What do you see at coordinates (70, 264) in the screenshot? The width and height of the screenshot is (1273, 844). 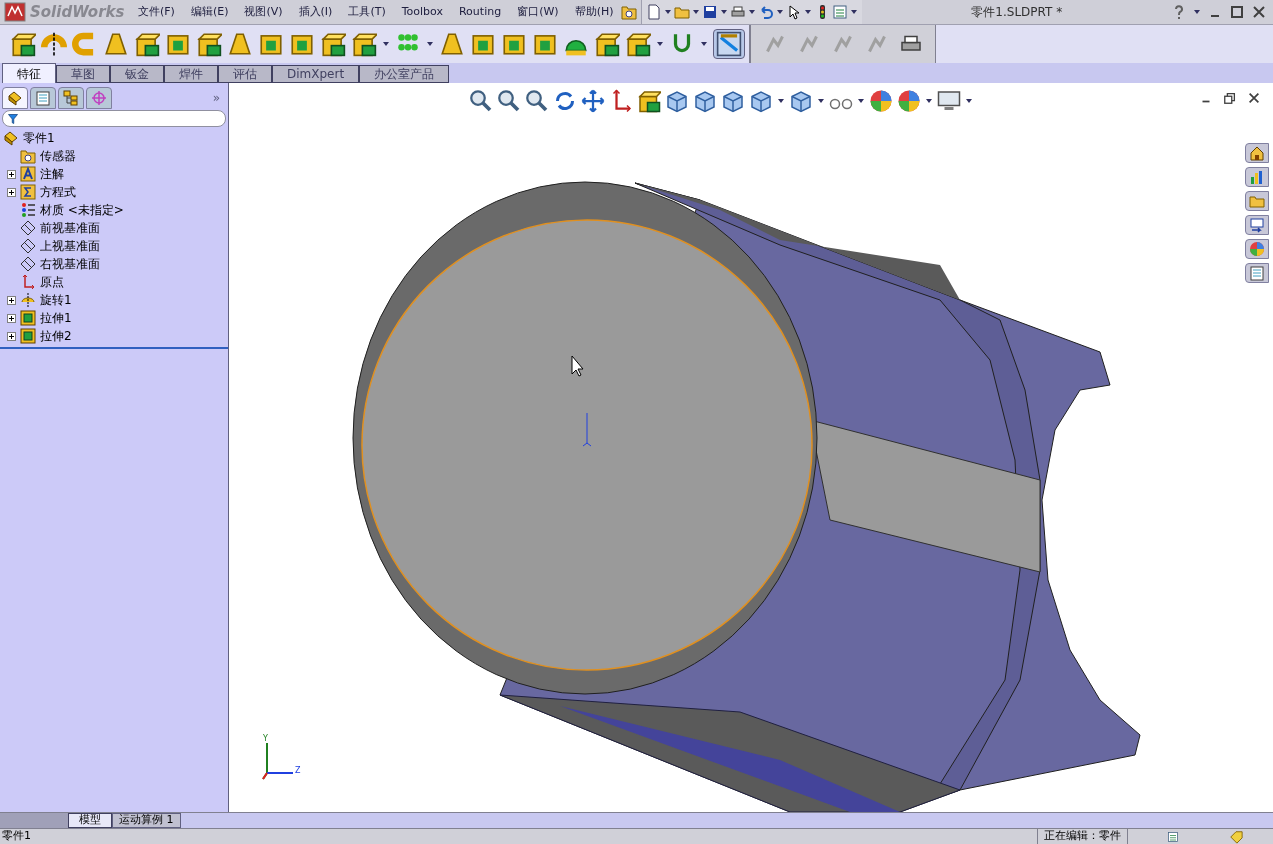 I see `tree-item: 右视基准面` at bounding box center [70, 264].